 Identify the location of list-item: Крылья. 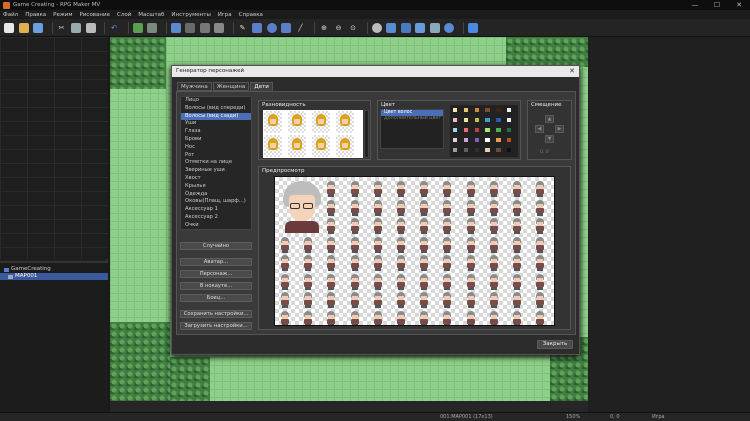
(216, 187).